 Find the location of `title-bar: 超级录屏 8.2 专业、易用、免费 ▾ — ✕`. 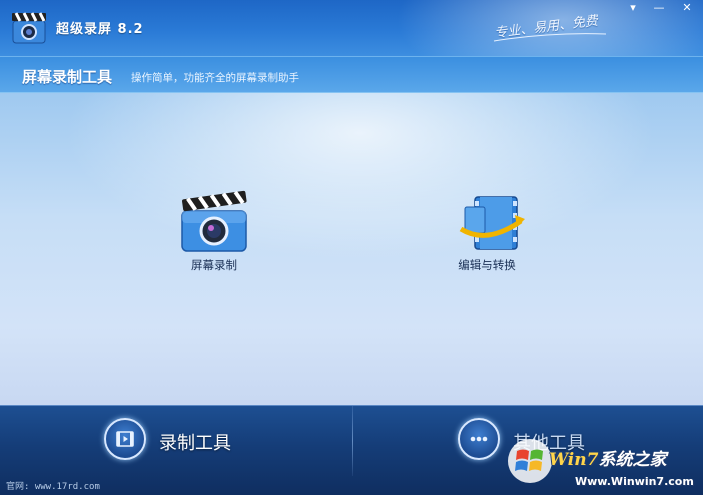

title-bar: 超级录屏 8.2 专业、易用、免费 ▾ — ✕ is located at coordinates (351, 28).